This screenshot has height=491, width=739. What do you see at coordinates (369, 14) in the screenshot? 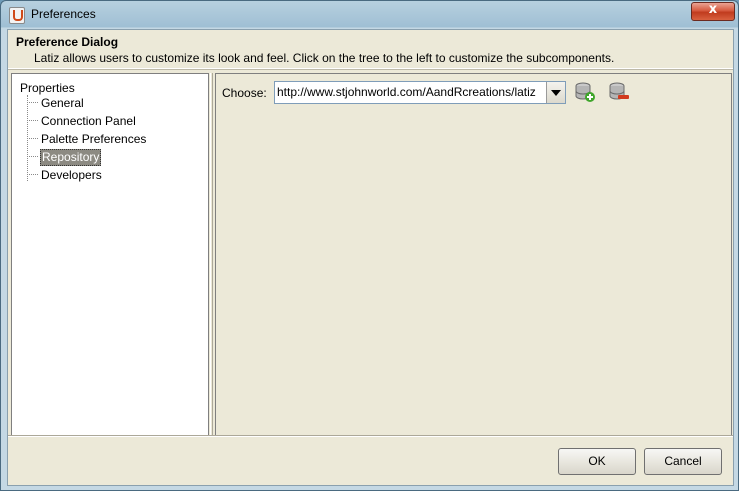
I see `title-bar: Preferences x` at bounding box center [369, 14].